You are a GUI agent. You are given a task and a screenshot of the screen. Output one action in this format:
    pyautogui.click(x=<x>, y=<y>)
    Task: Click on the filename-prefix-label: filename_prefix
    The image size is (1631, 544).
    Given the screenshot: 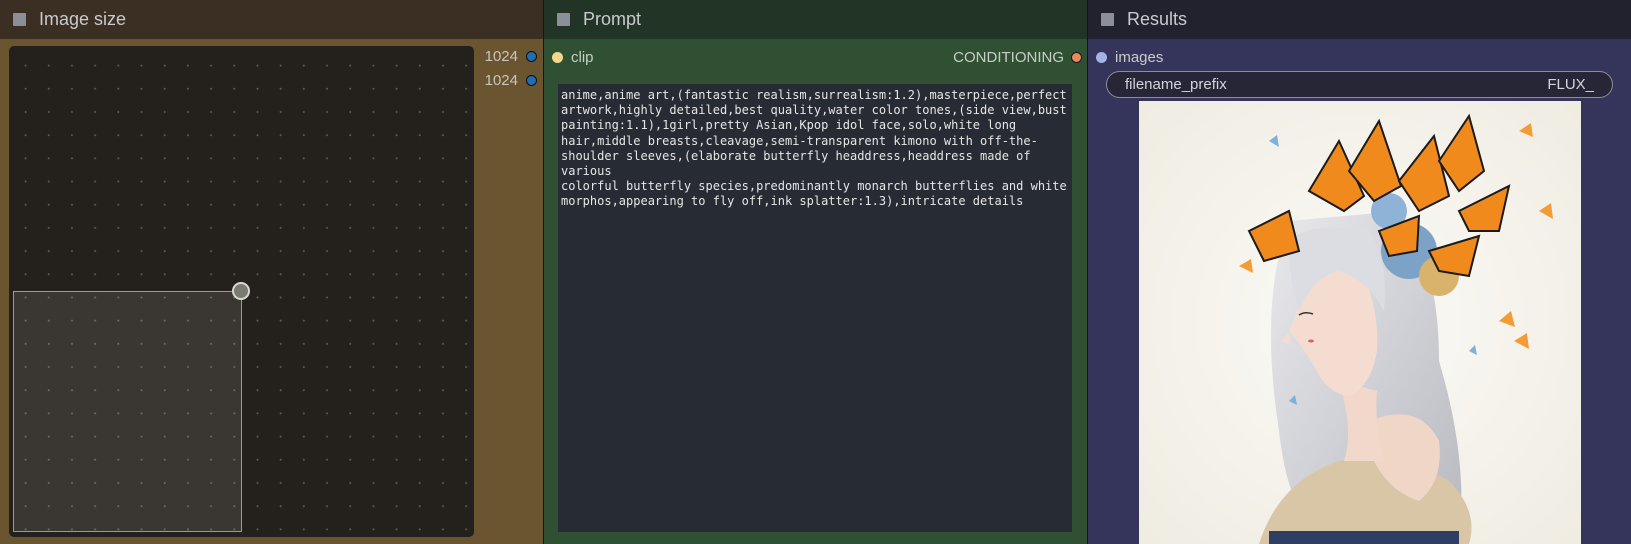 What is the action you would take?
    pyautogui.click(x=1176, y=84)
    